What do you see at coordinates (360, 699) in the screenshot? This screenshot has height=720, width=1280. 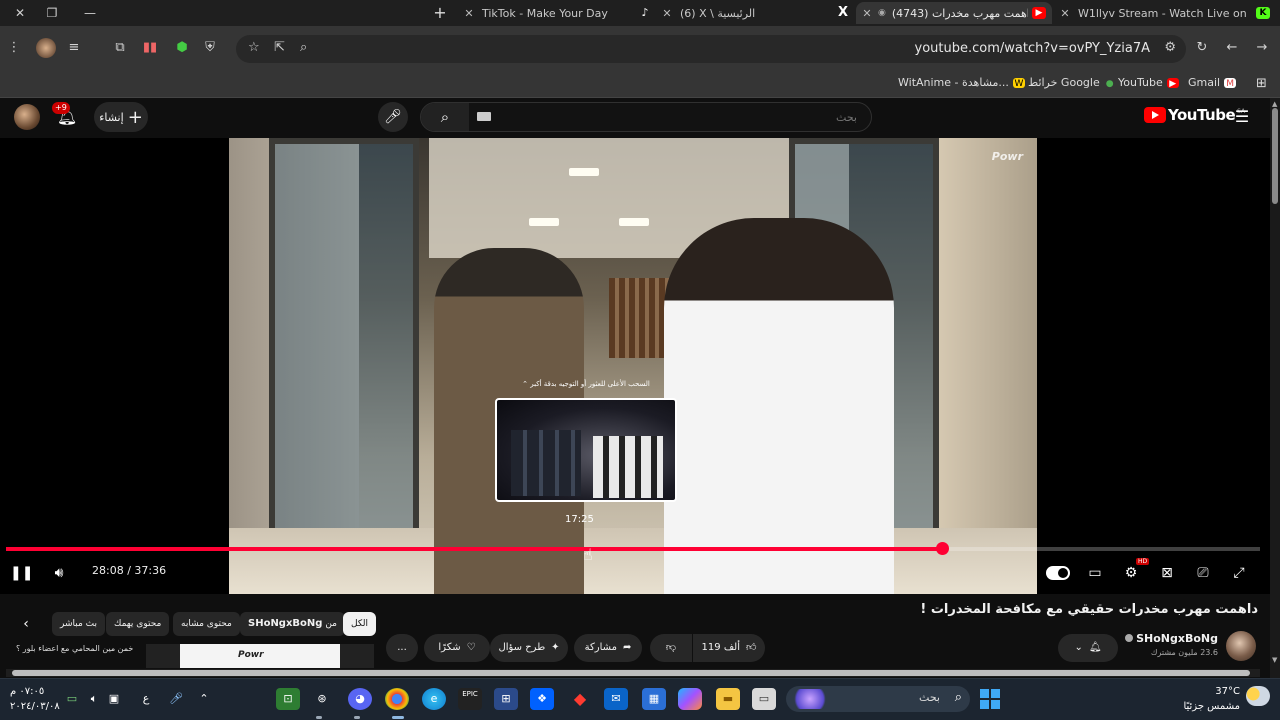 I see `discord-icon: ◕` at bounding box center [360, 699].